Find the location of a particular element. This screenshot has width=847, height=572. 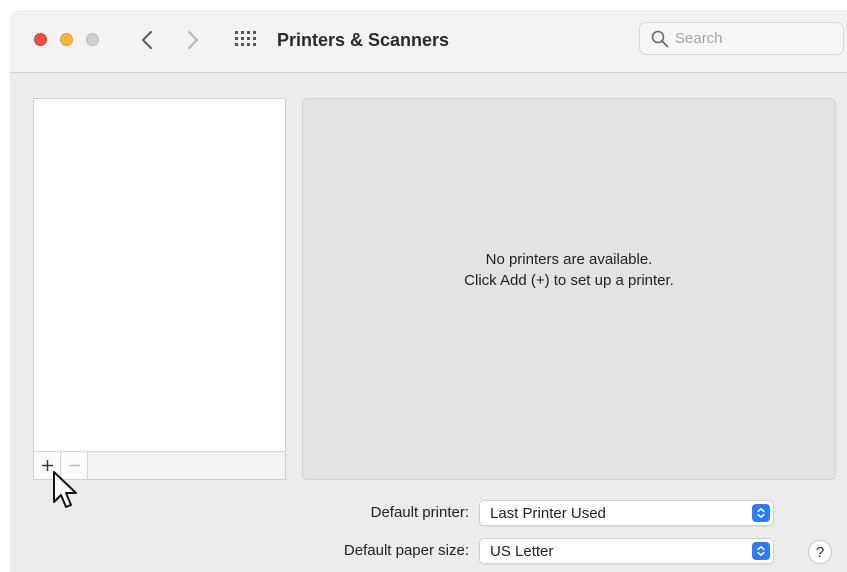

default-printer-popup: Last Printer Used is located at coordinates (626, 513).